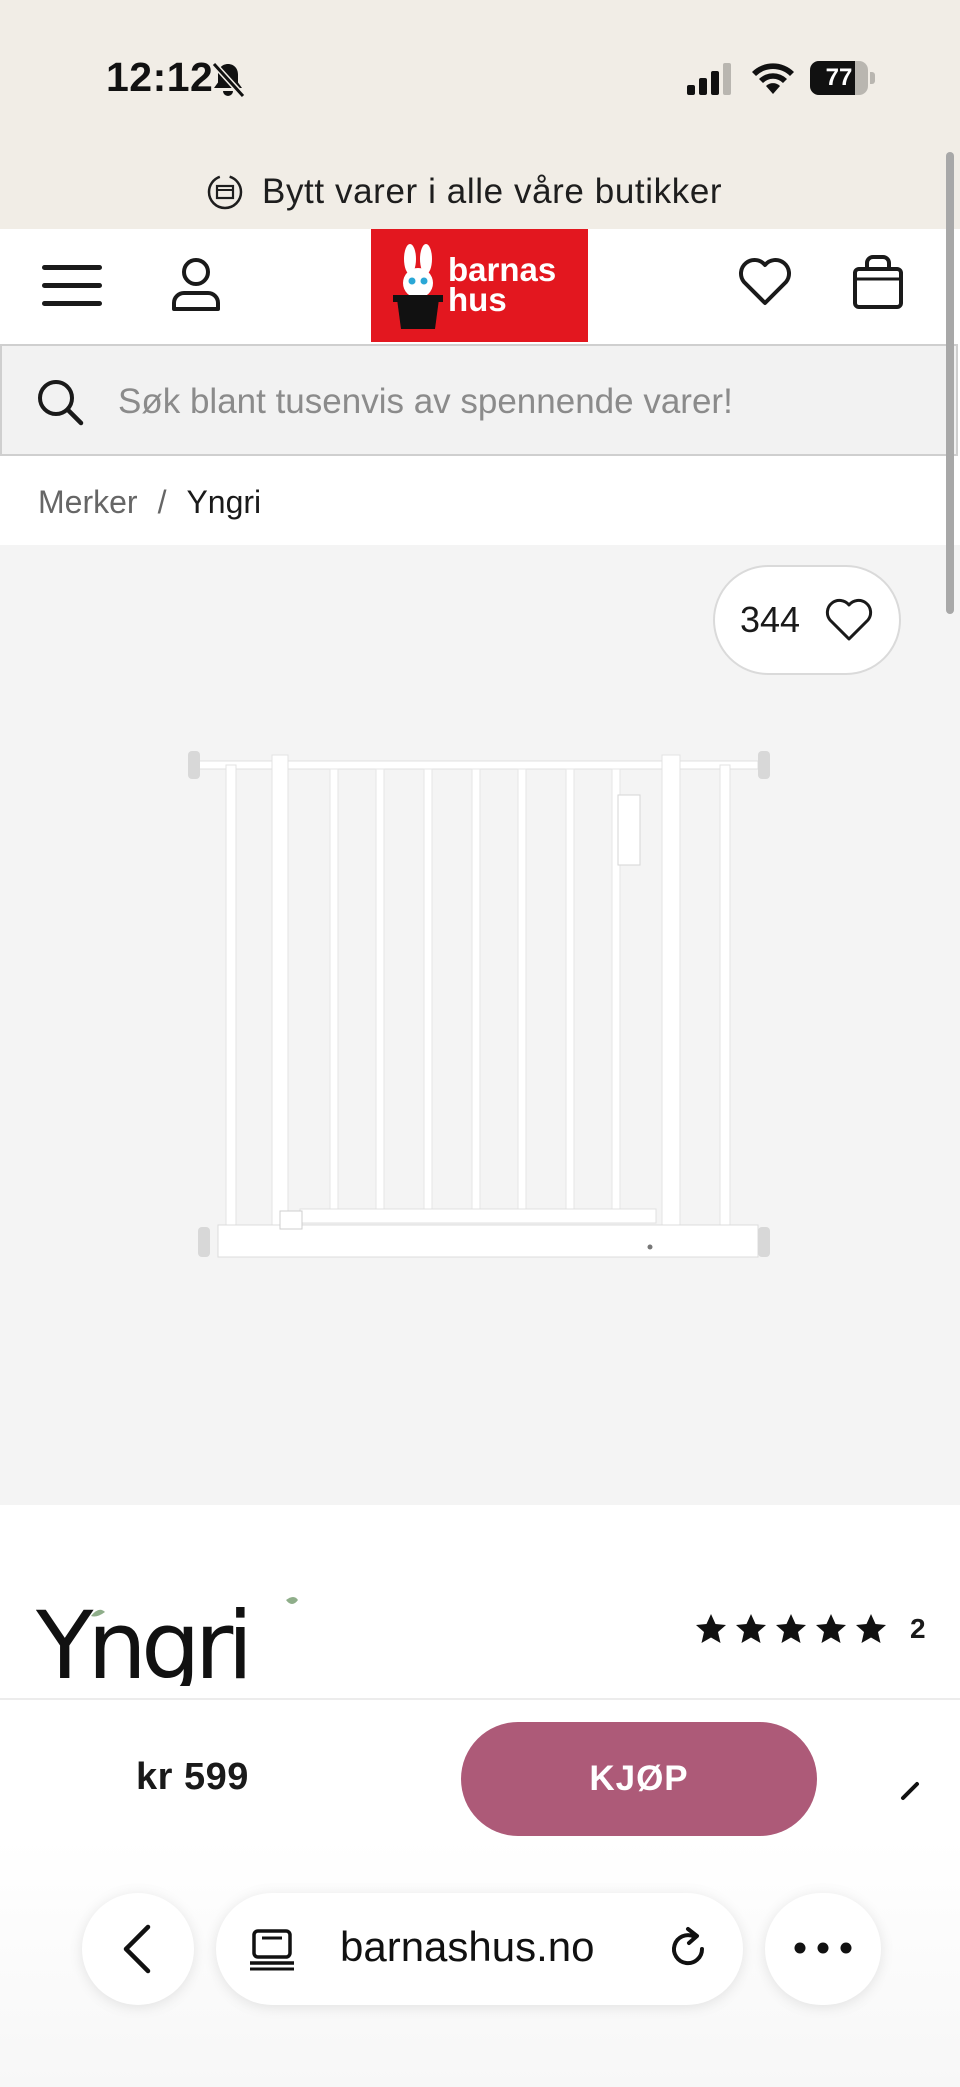 This screenshot has height=2087, width=960. Describe the element at coordinates (467, 1946) in the screenshot. I see `url-text: barnashus.no` at that location.